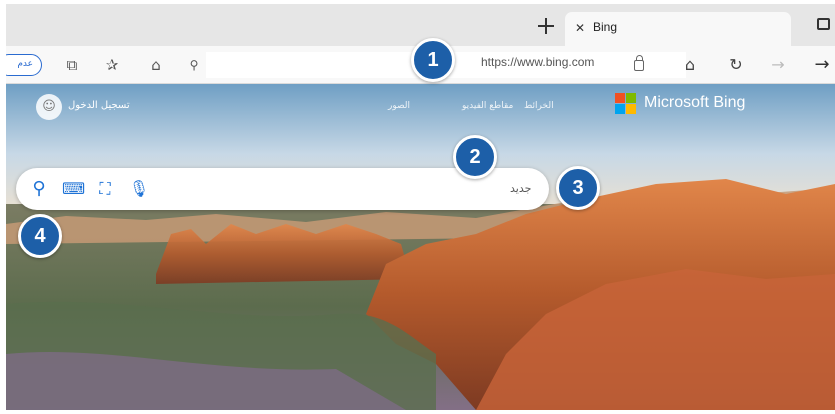 This screenshot has width=835, height=414. I want to click on tab-bing: ✕ Bing b, so click(678, 29).